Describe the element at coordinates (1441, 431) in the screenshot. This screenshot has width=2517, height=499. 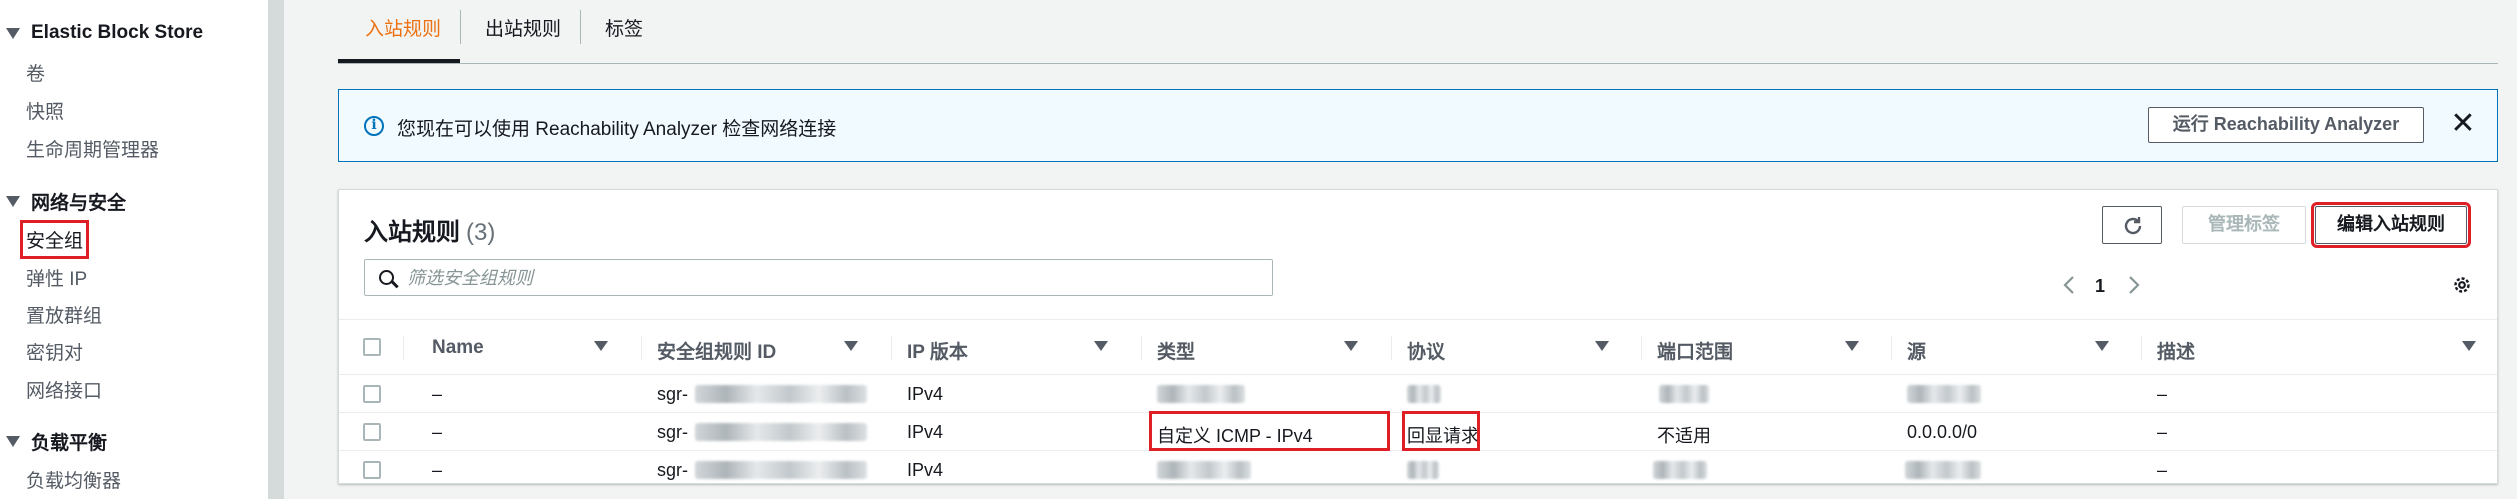
I see `highlight-box-protocol` at that location.